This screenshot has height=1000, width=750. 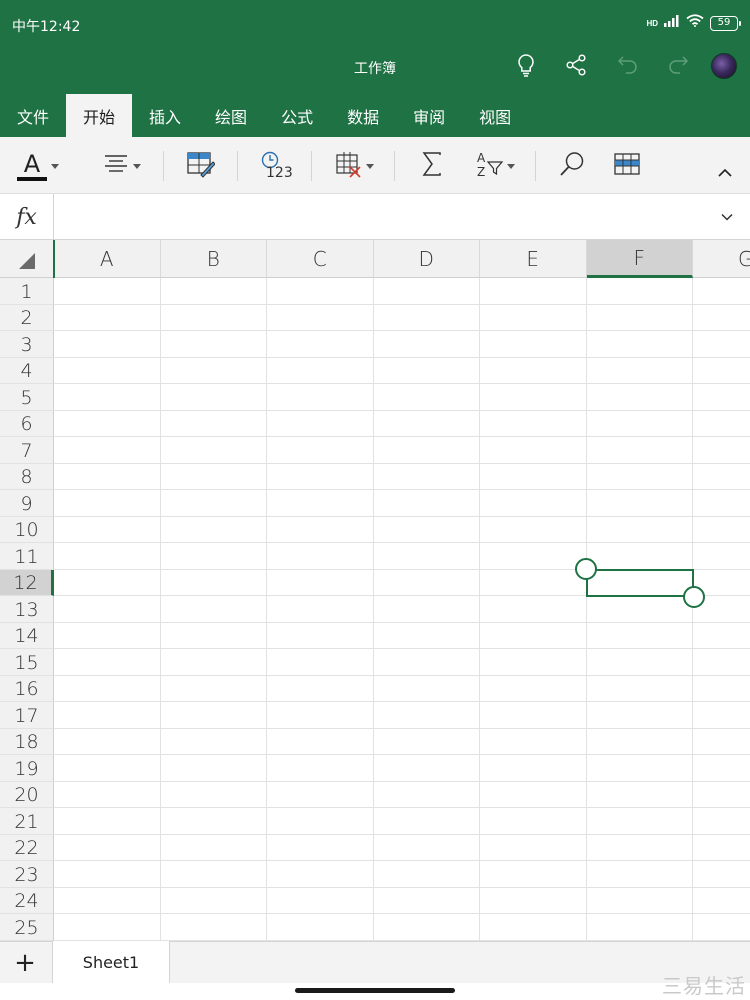 I want to click on font-color-icon: A, so click(x=32, y=166).